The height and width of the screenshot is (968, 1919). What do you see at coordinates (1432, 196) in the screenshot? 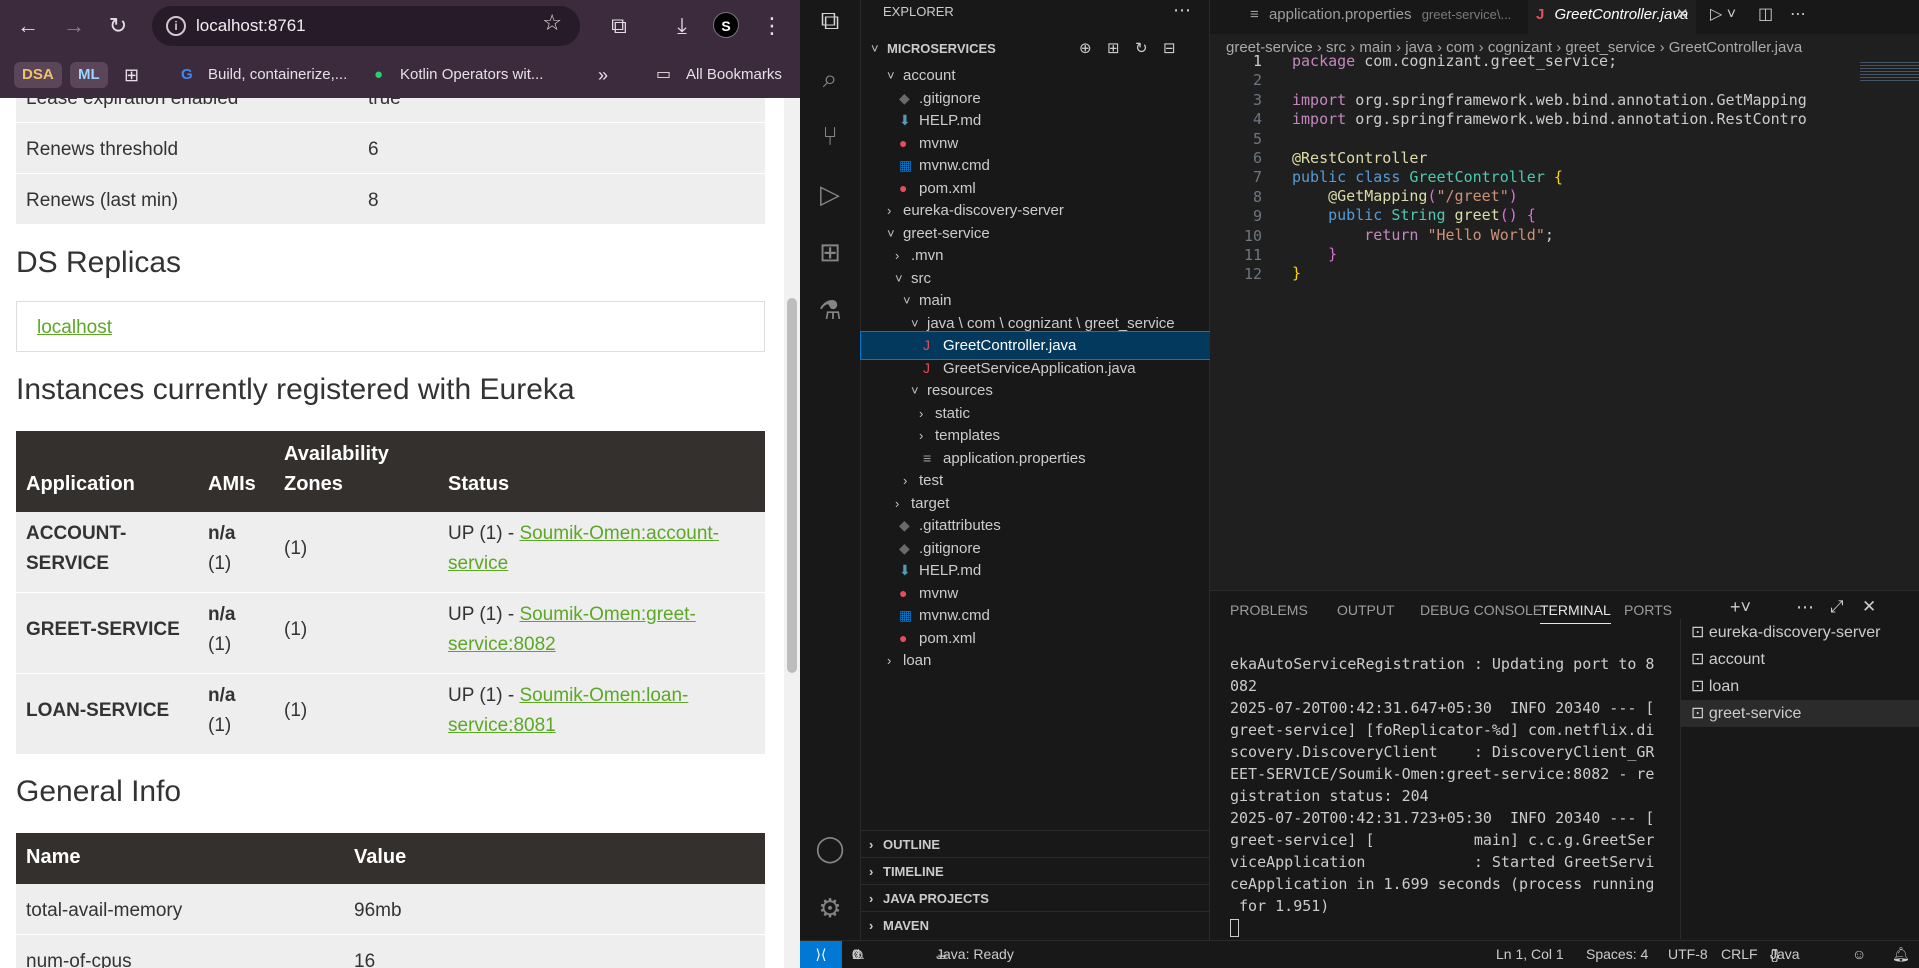
I see `bracket: (` at bounding box center [1432, 196].